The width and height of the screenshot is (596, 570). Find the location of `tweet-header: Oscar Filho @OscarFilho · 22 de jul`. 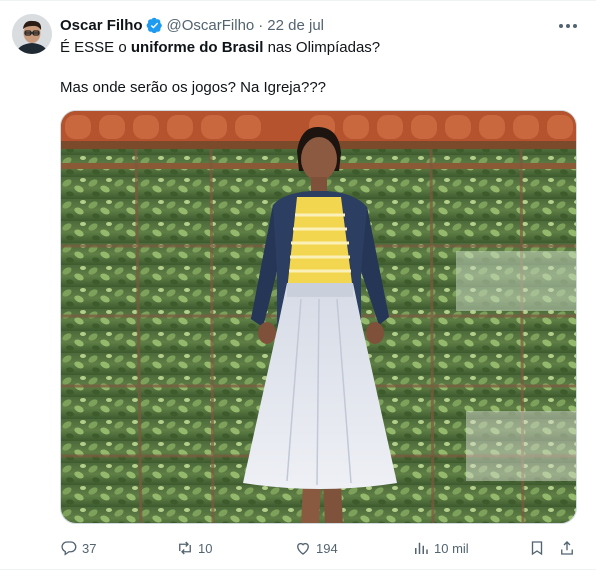

tweet-header: Oscar Filho @OscarFilho · 22 de jul is located at coordinates (319, 25).